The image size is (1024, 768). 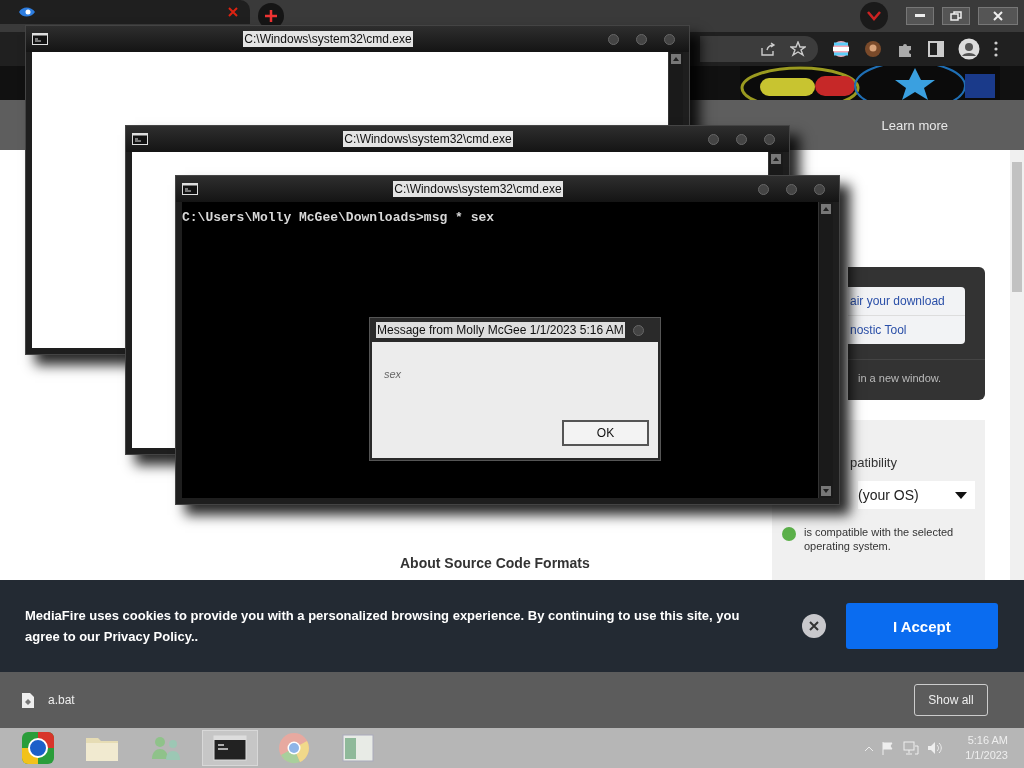 What do you see at coordinates (906, 301) in the screenshot?
I see `panel-link: air your download` at bounding box center [906, 301].